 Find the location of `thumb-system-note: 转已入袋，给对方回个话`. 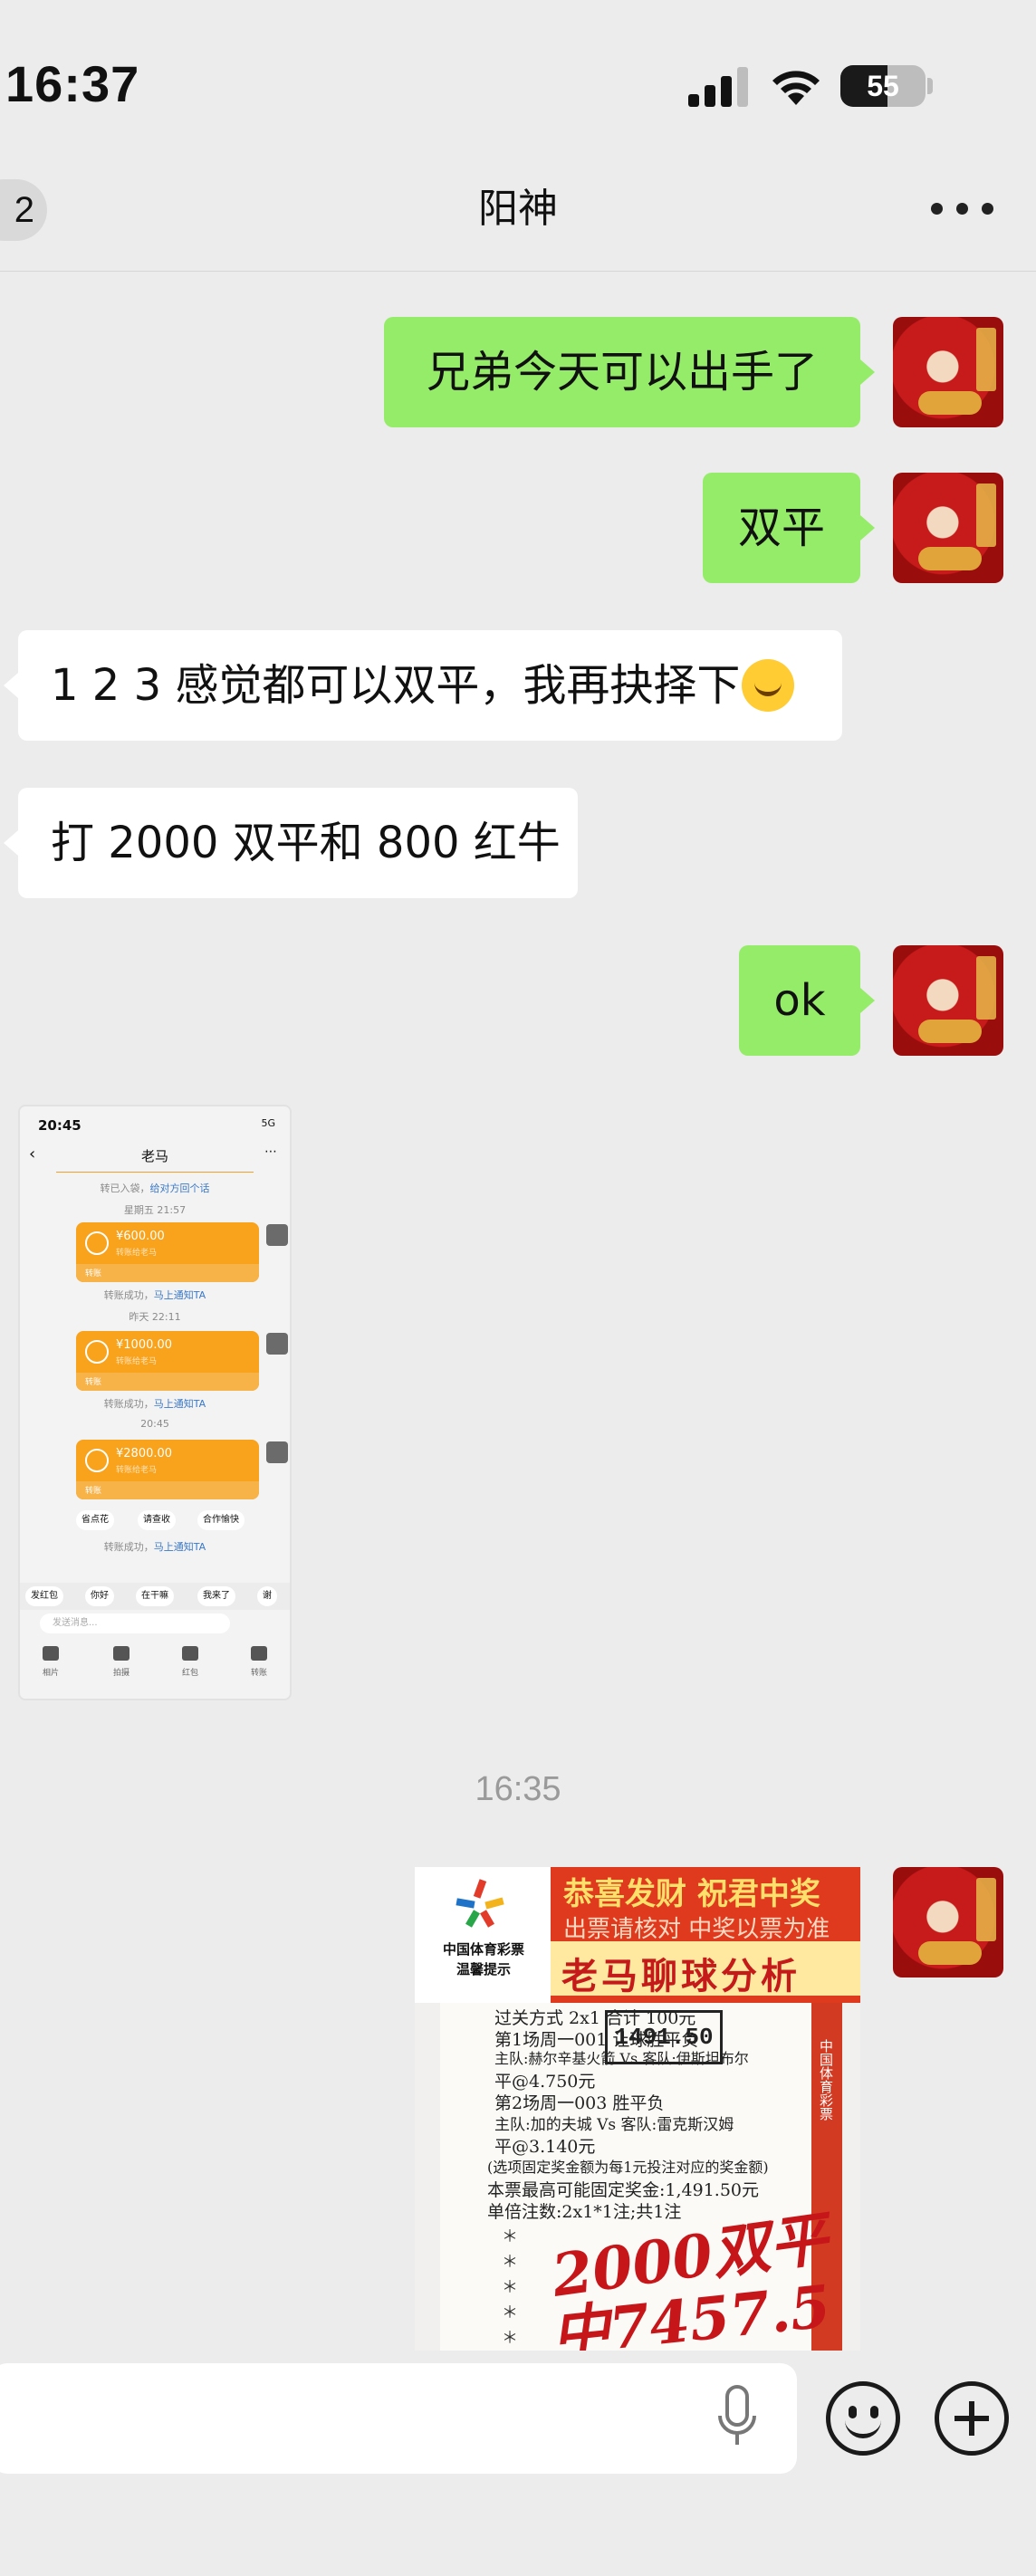

thumb-system-note: 转已入袋，给对方回个话 is located at coordinates (155, 1188).